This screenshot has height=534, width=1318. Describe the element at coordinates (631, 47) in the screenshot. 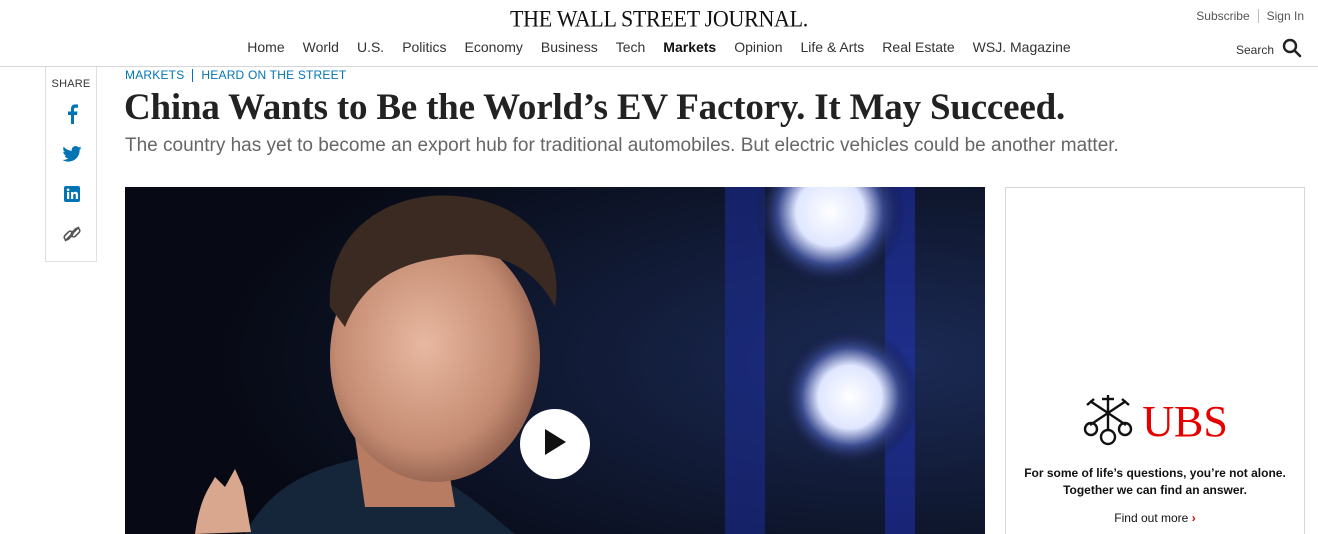

I see `nav-item-tech: Tech` at that location.